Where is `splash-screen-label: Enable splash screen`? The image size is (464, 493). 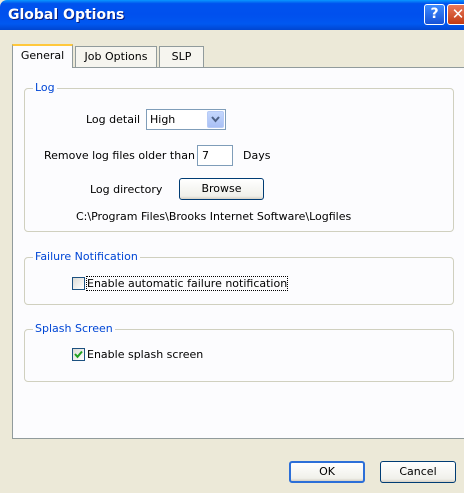
splash-screen-label: Enable splash screen is located at coordinates (145, 354).